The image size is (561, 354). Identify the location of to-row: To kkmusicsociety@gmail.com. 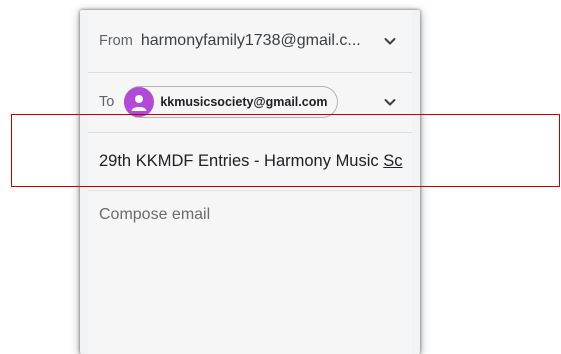
(250, 102).